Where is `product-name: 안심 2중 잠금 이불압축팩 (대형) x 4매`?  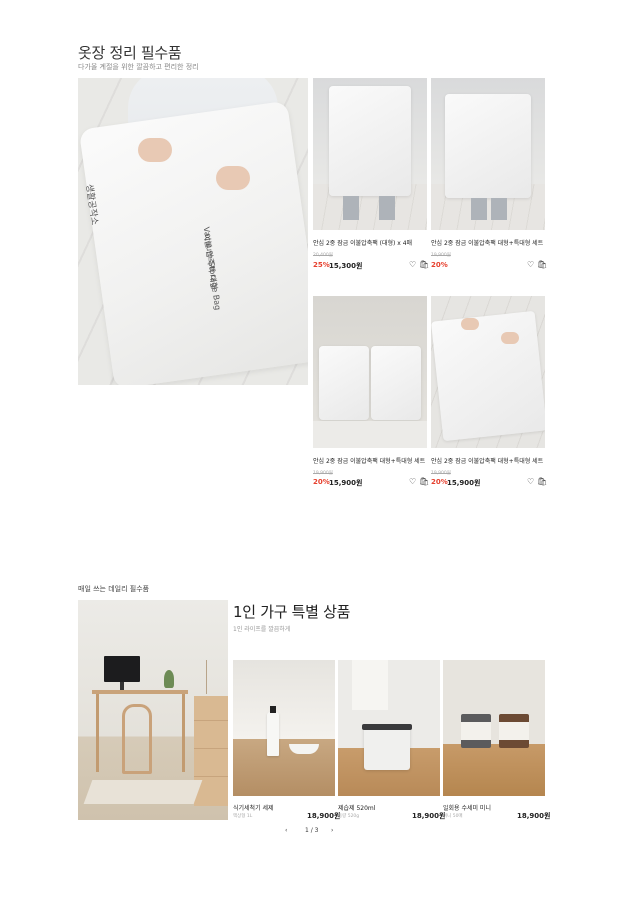
product-name: 안심 2중 잠금 이불압축팩 (대형) x 4매 is located at coordinates (362, 242).